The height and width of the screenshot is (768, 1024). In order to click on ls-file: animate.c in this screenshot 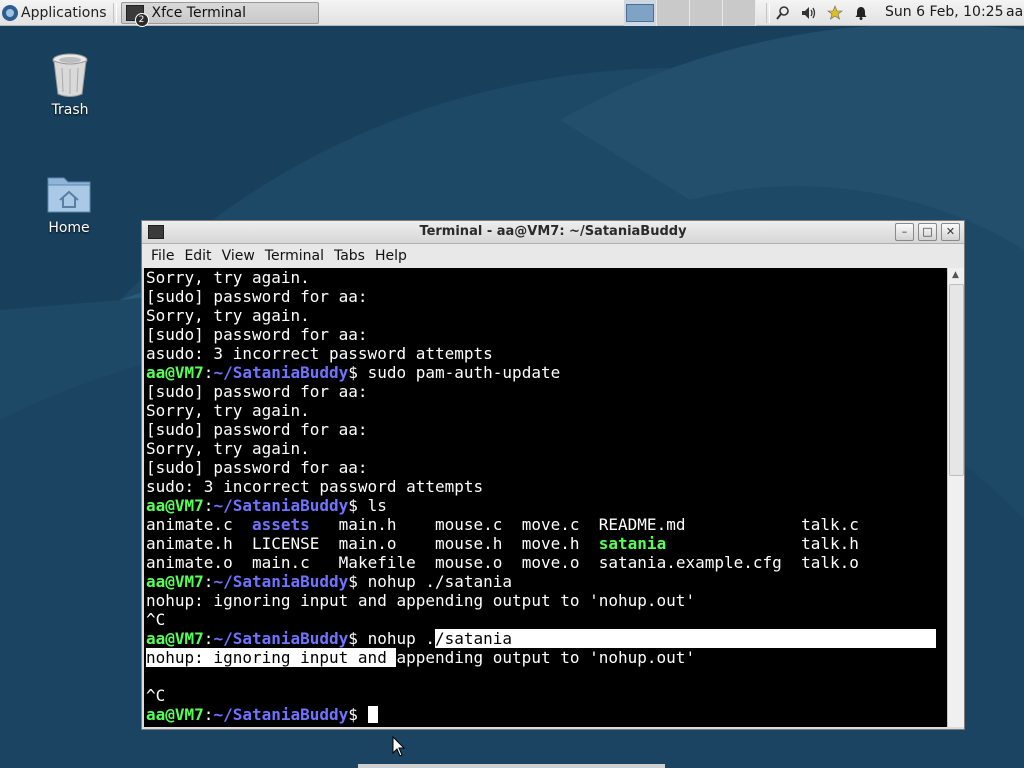, I will do `click(189, 524)`.